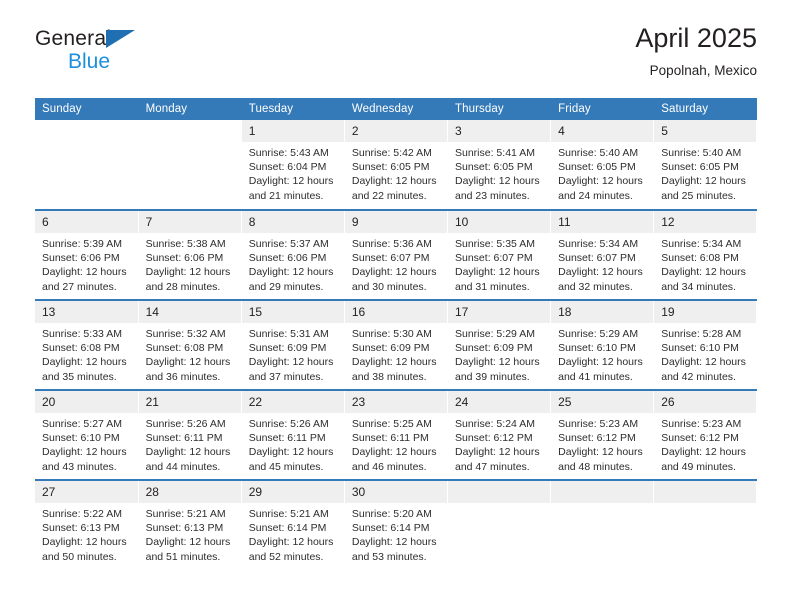  Describe the element at coordinates (602, 312) in the screenshot. I see `day-number: 18` at that location.